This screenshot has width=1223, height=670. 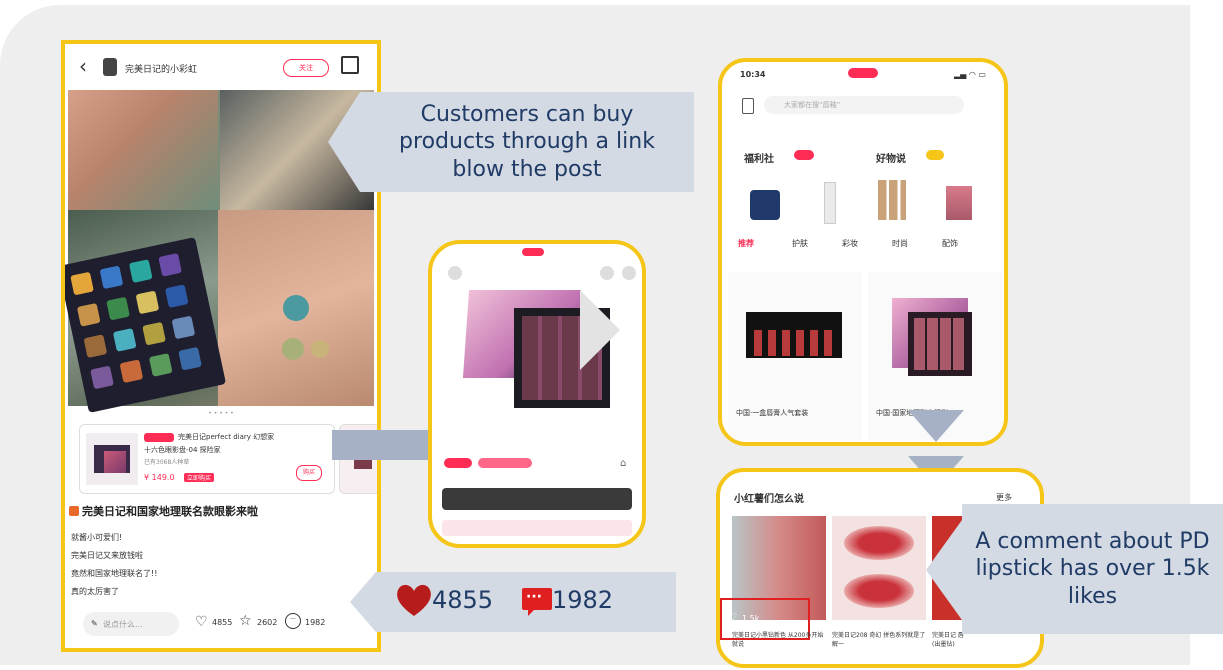 I want to click on back-icon: ‹, so click(x=83, y=66).